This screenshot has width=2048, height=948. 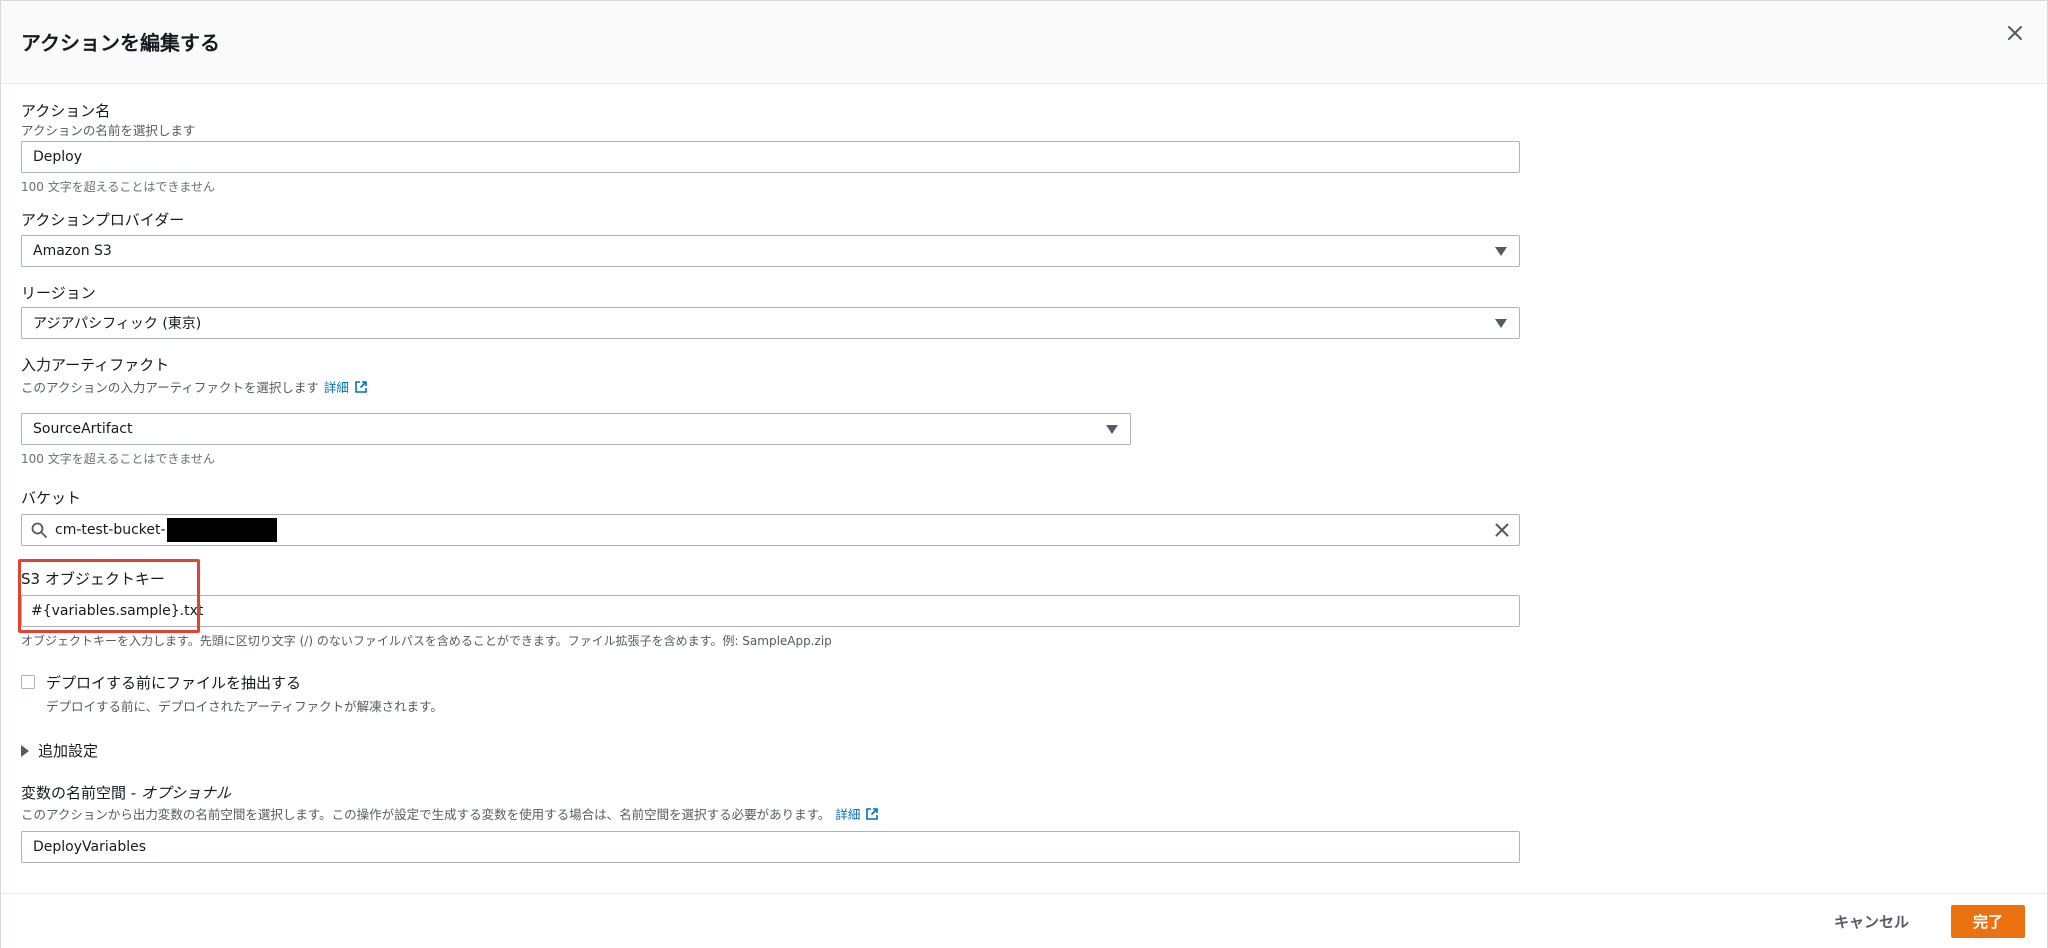 I want to click on additional-settings-label: 追加設定, so click(x=68, y=750).